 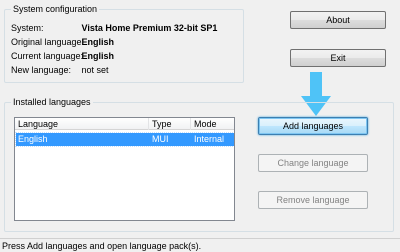 I want to click on installed-languages-title: Installed languages, so click(x=52, y=102).